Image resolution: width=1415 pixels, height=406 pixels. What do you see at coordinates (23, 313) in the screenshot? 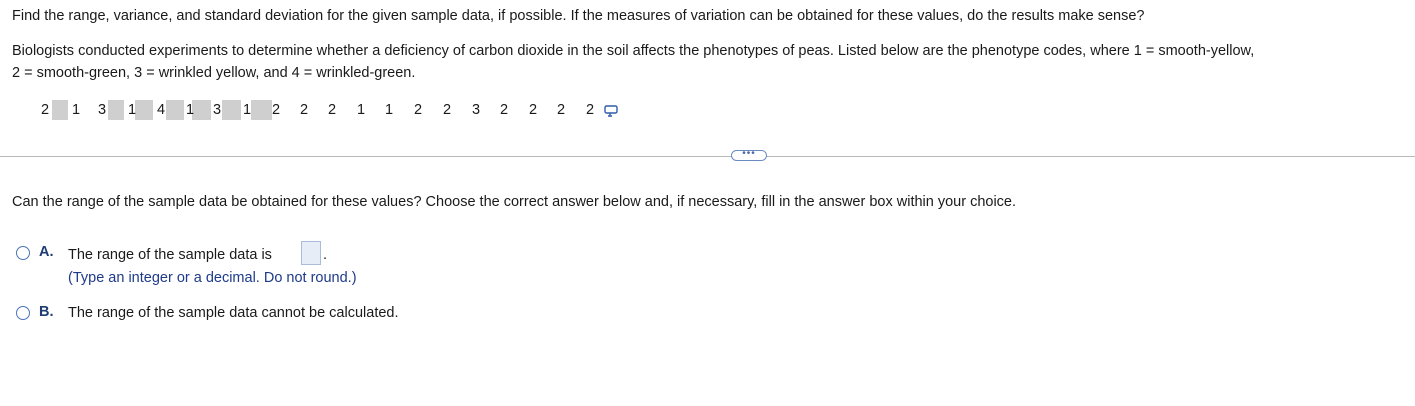
I see `option-b-radio` at bounding box center [23, 313].